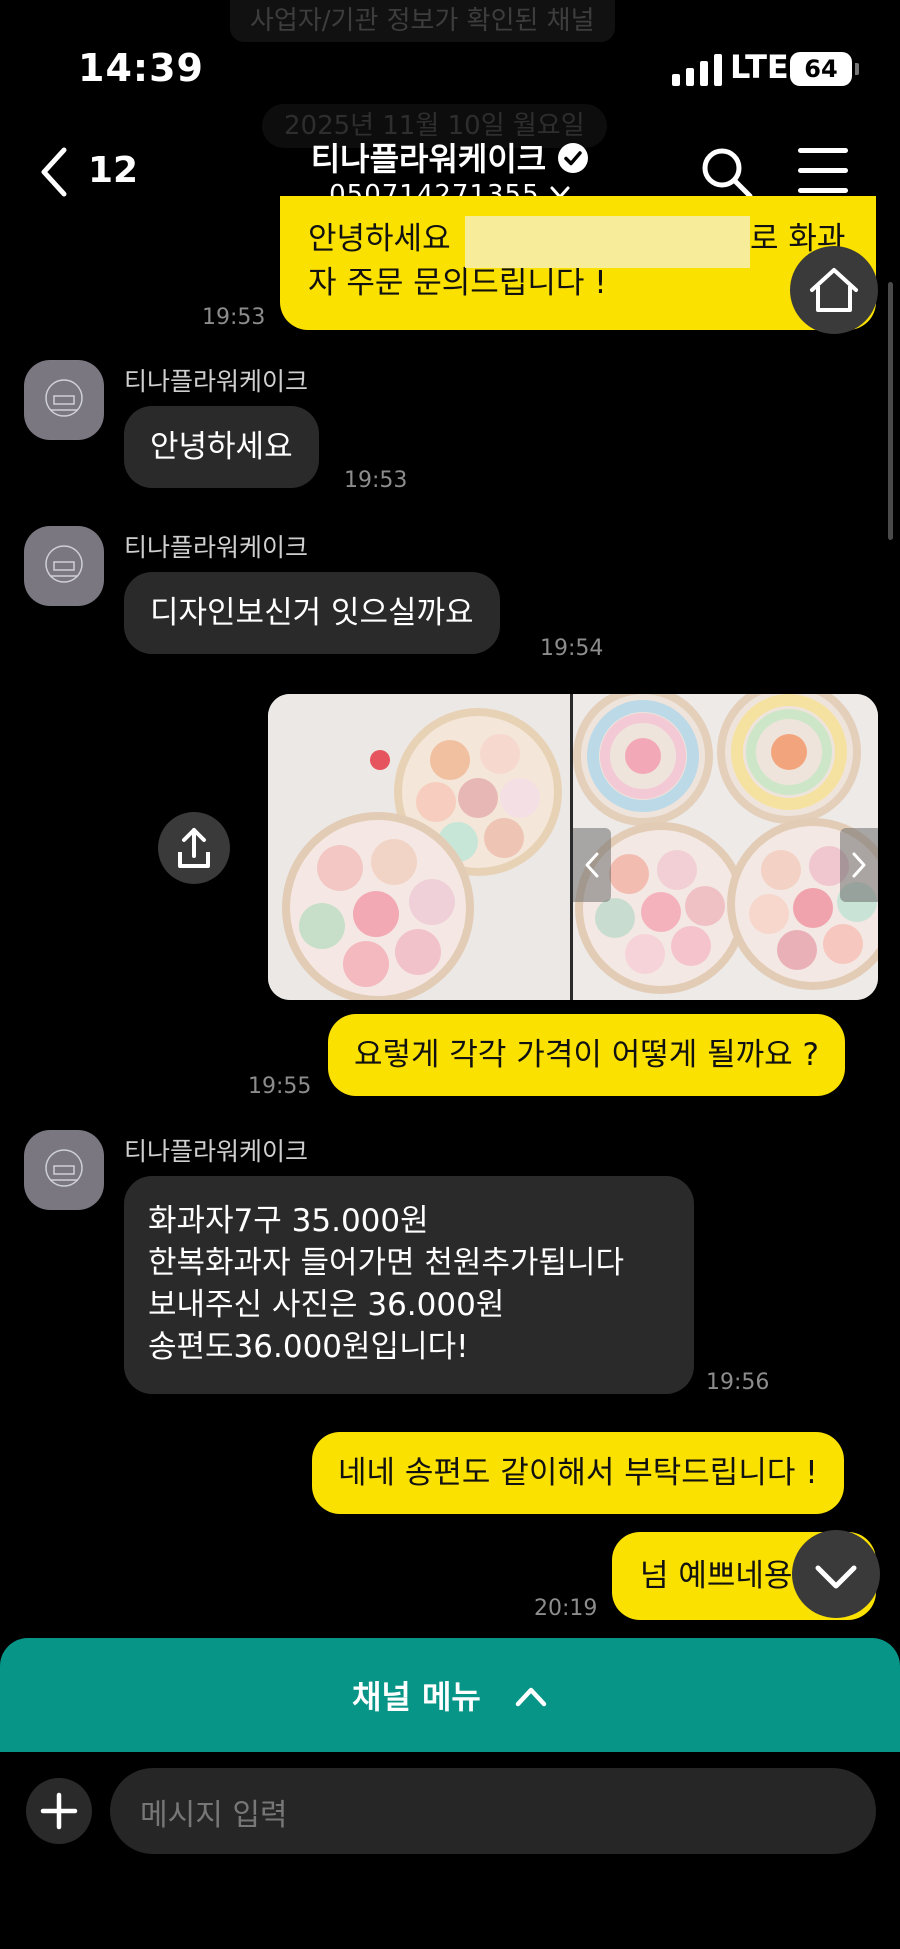 This screenshot has width=900, height=1949. What do you see at coordinates (607, 242) in the screenshot?
I see `redacted-text` at bounding box center [607, 242].